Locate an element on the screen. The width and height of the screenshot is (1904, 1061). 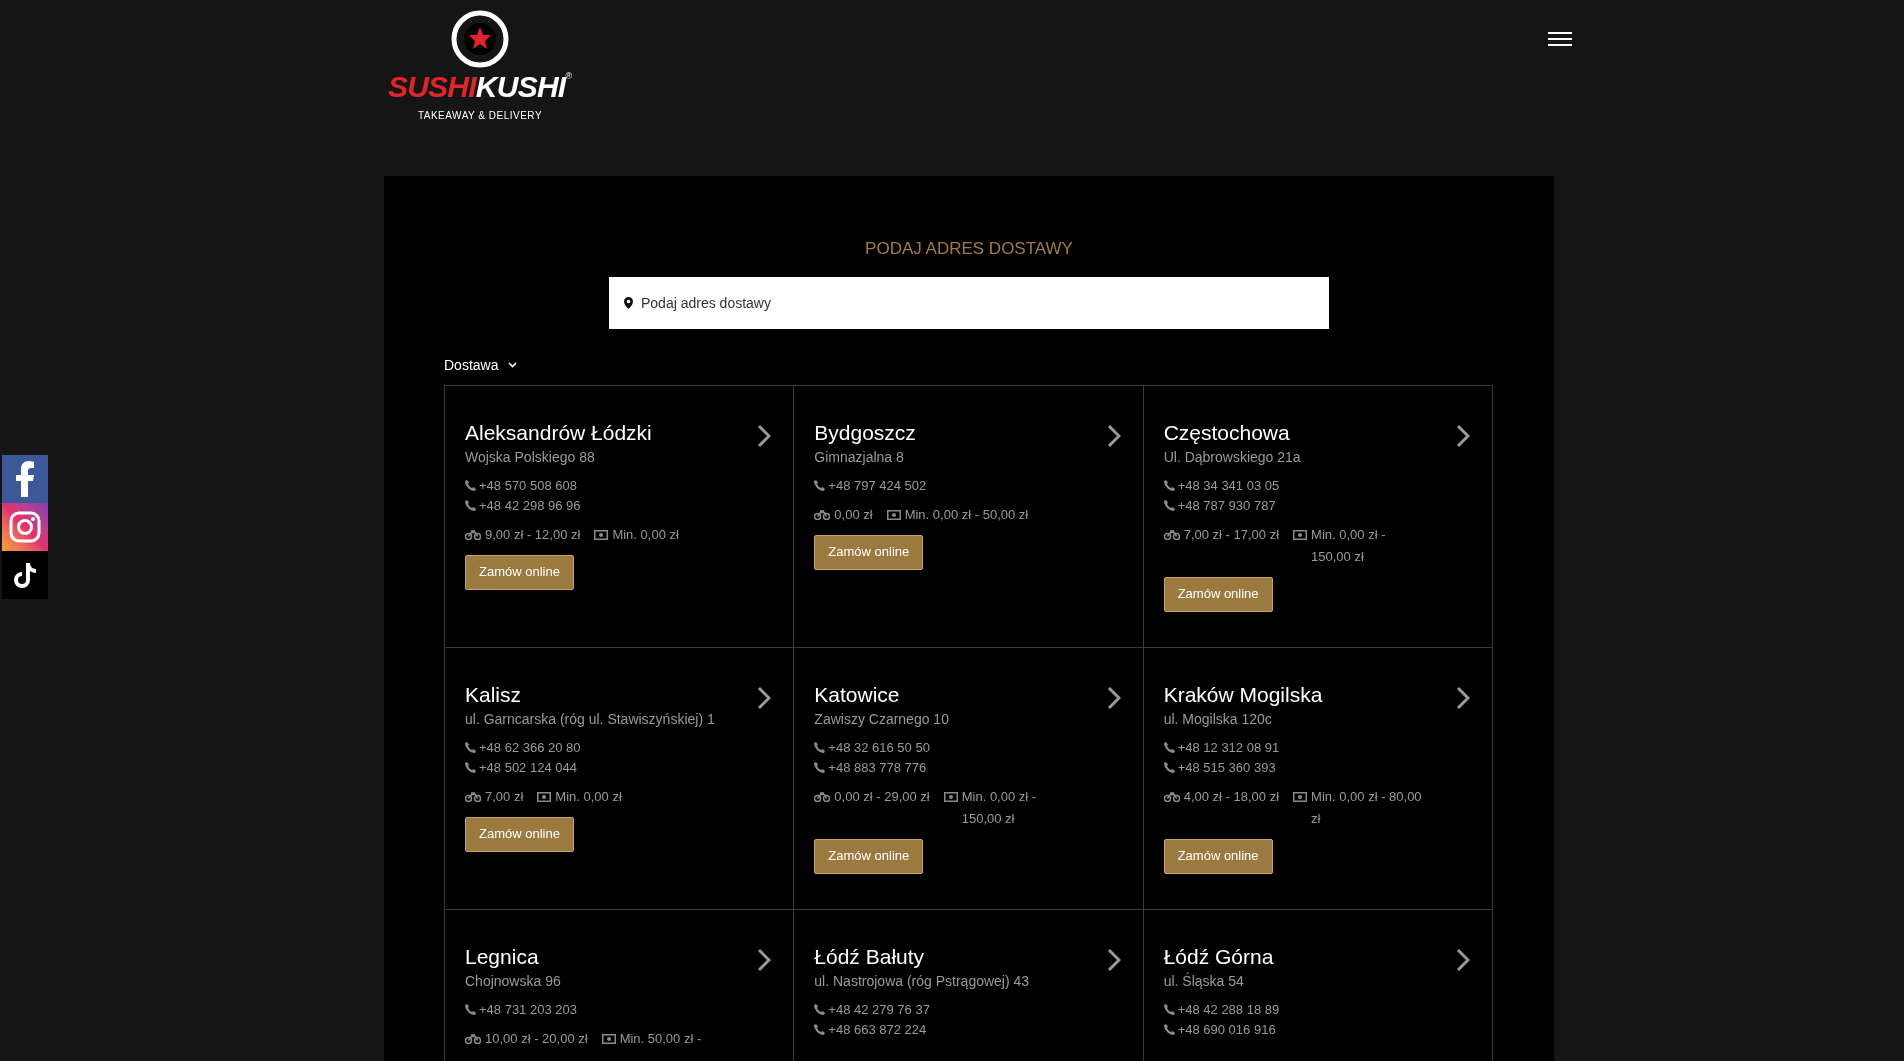
delivery-fee: 4,00 zł - 18,00 zł is located at coordinates (1231, 796).